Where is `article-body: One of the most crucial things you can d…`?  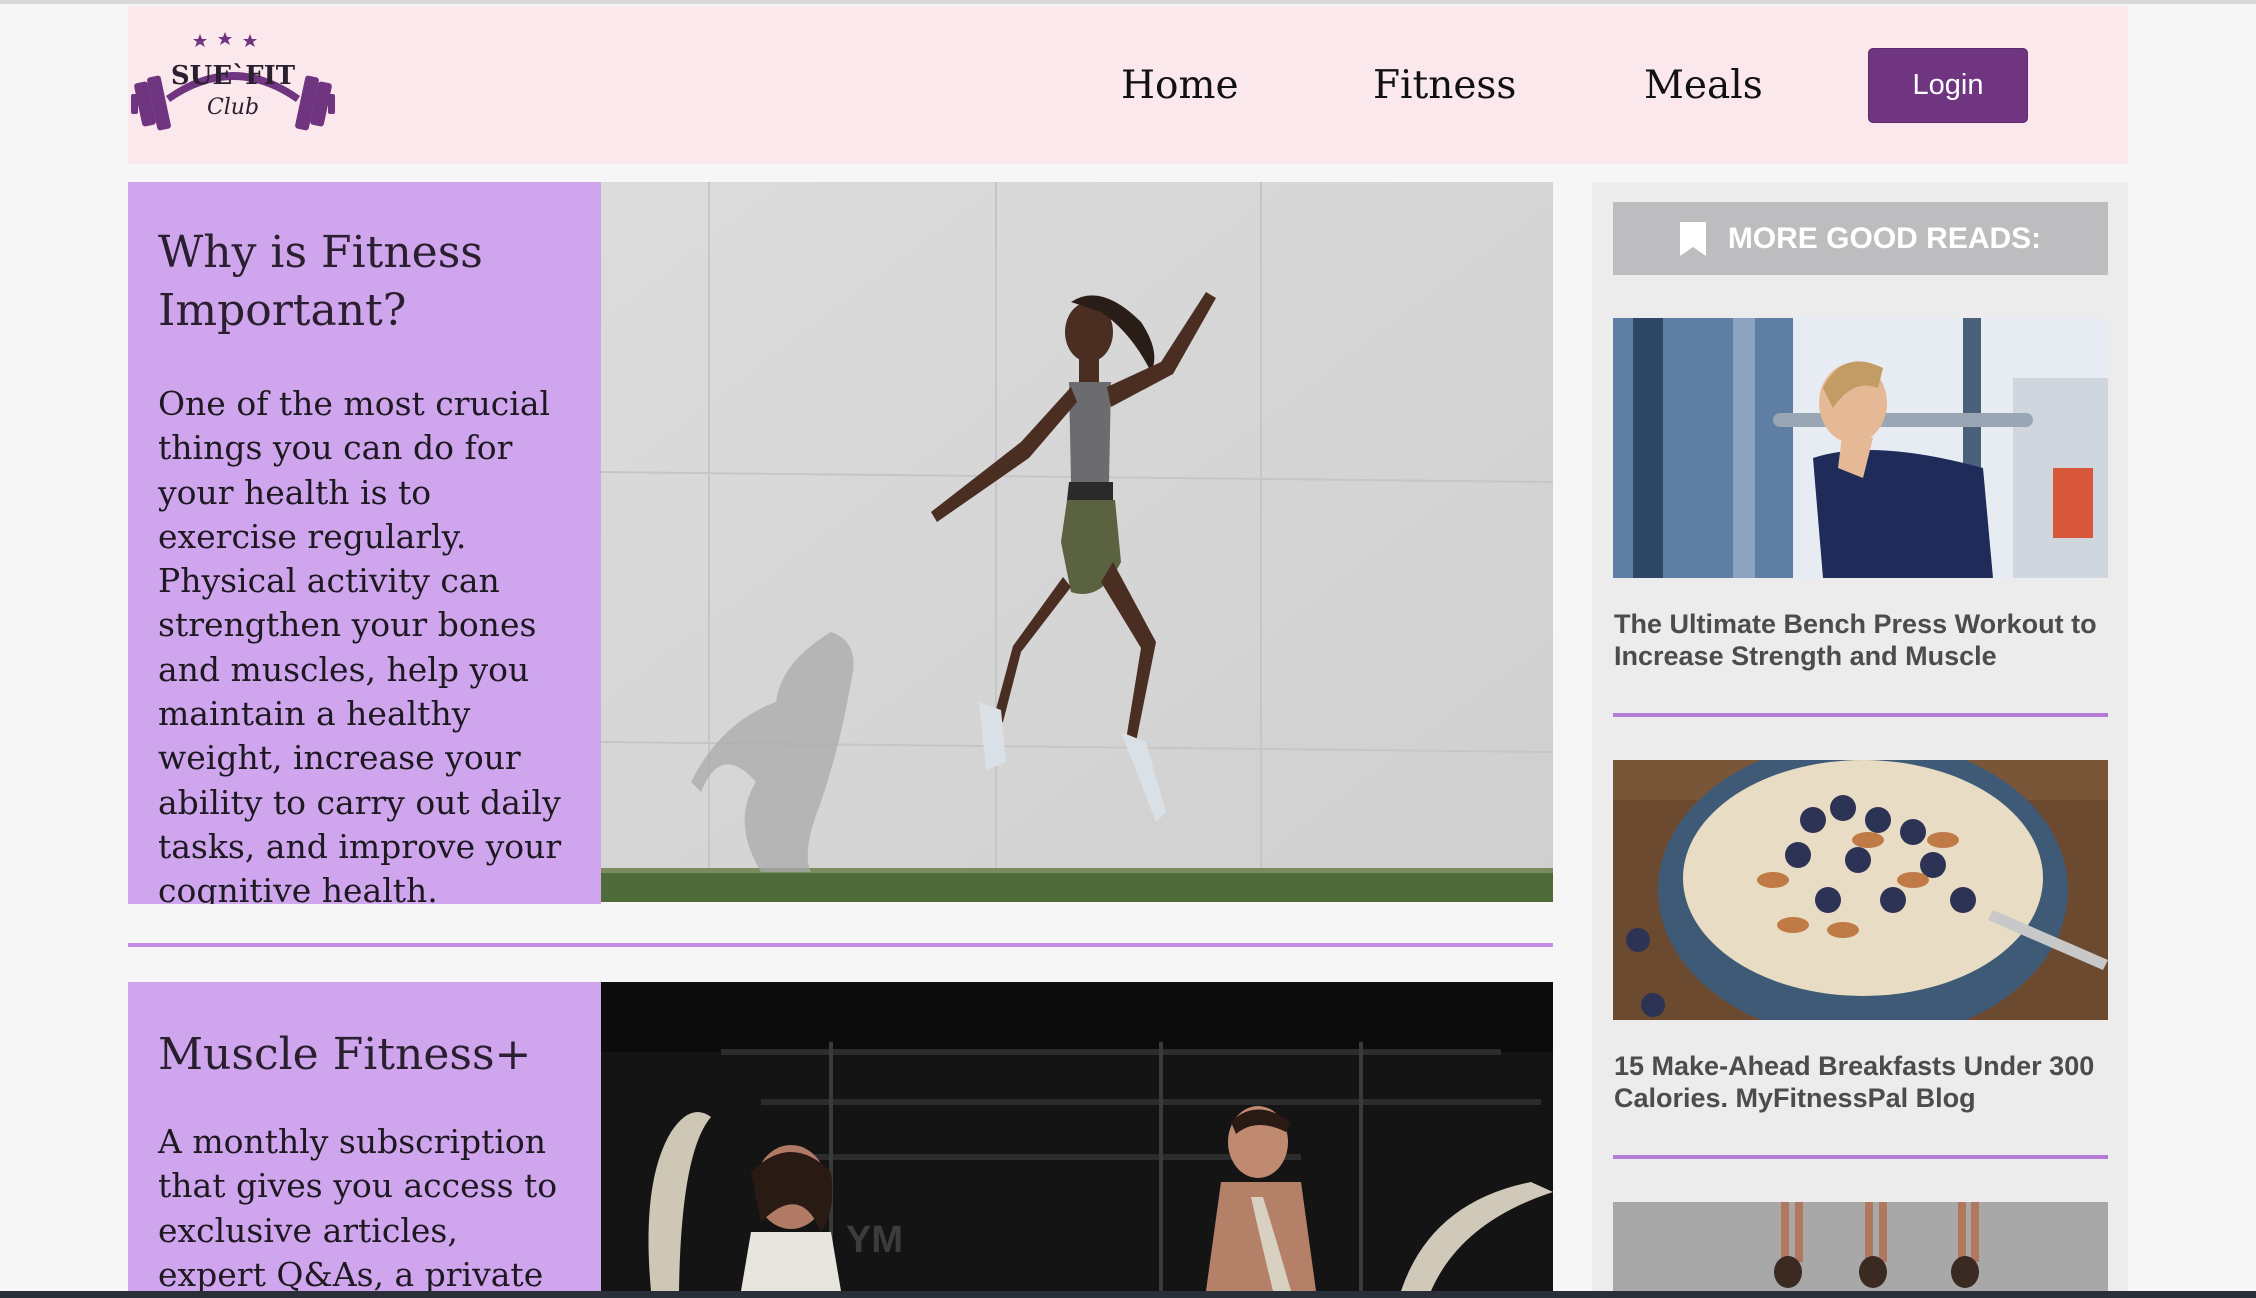
article-body: One of the most crucial things you can d… is located at coordinates (360, 644).